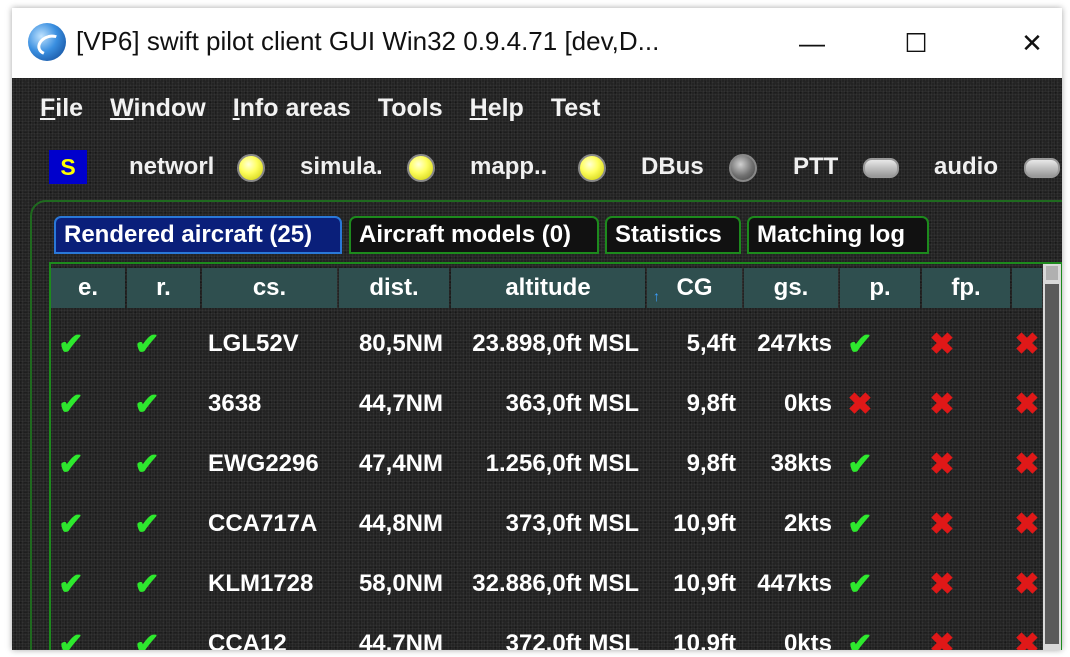 Image resolution: width=1070 pixels, height=657 pixels. What do you see at coordinates (880, 288) in the screenshot?
I see `column-header-parts: p.` at bounding box center [880, 288].